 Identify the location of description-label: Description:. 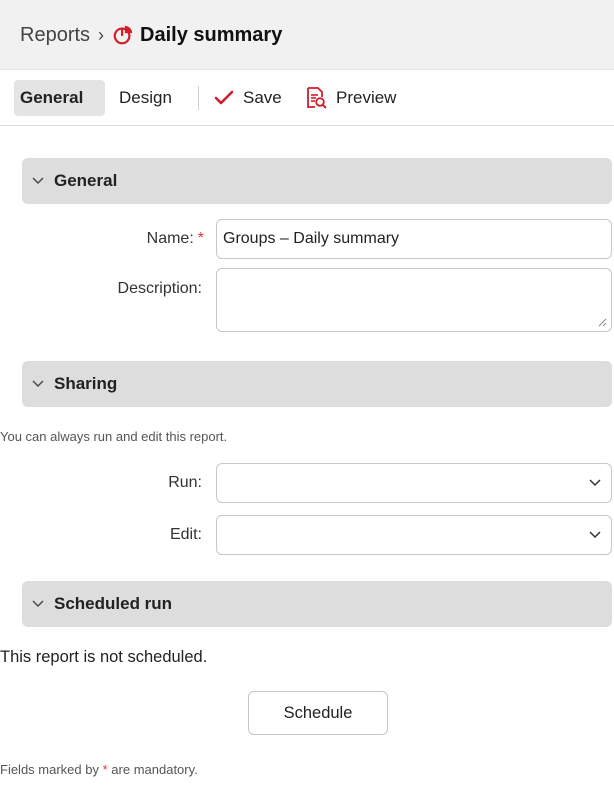
(159, 288).